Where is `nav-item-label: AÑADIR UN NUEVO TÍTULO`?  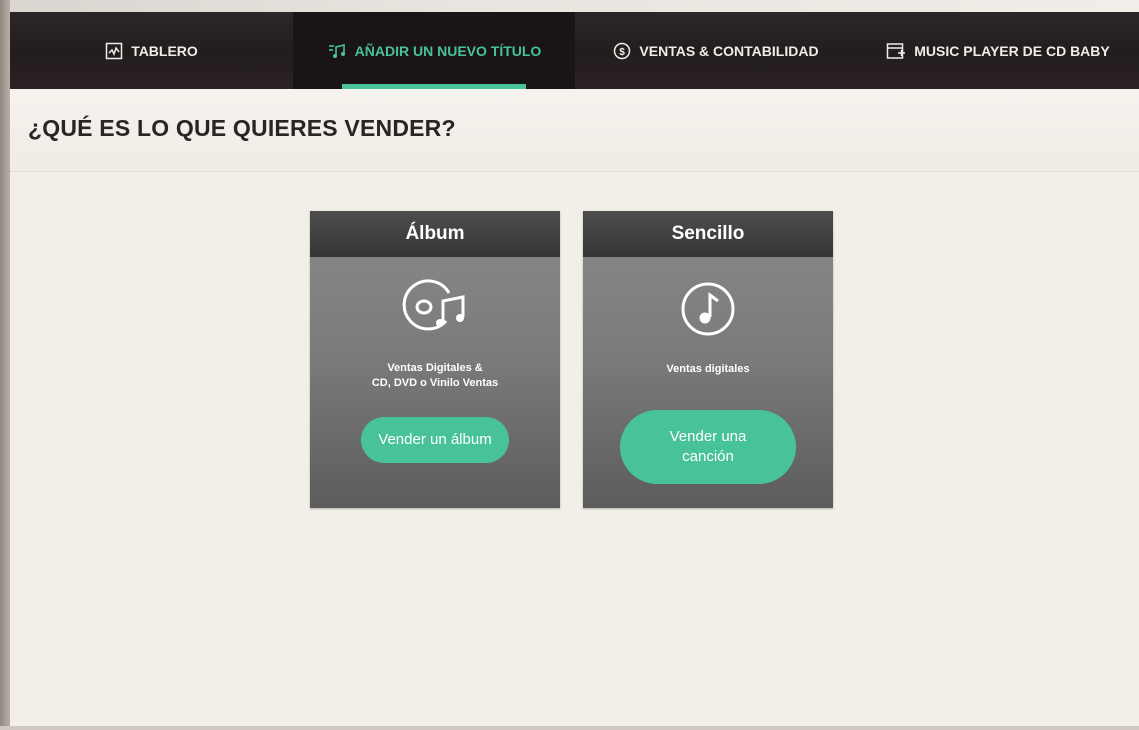
nav-item-label: AÑADIR UN NUEVO TÍTULO is located at coordinates (448, 50).